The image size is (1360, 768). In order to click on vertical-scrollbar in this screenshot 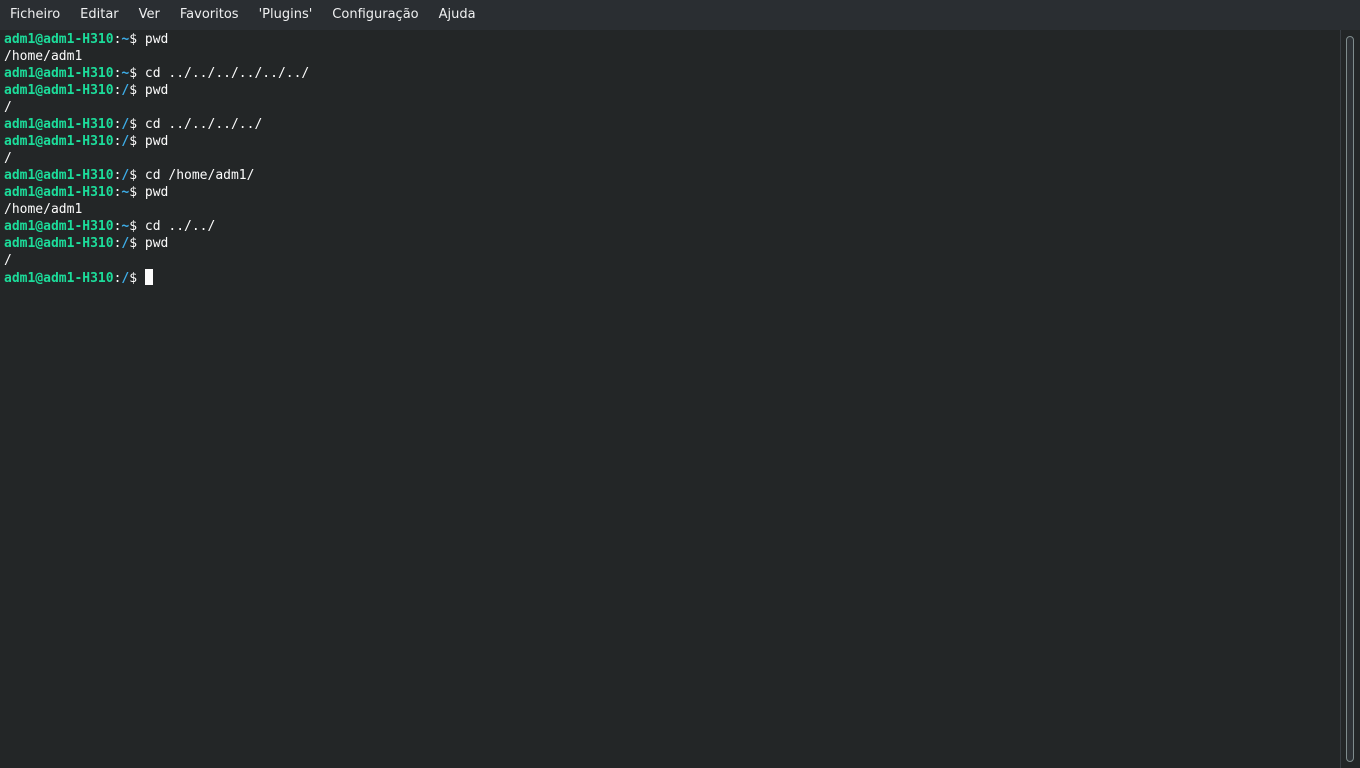, I will do `click(1350, 399)`.